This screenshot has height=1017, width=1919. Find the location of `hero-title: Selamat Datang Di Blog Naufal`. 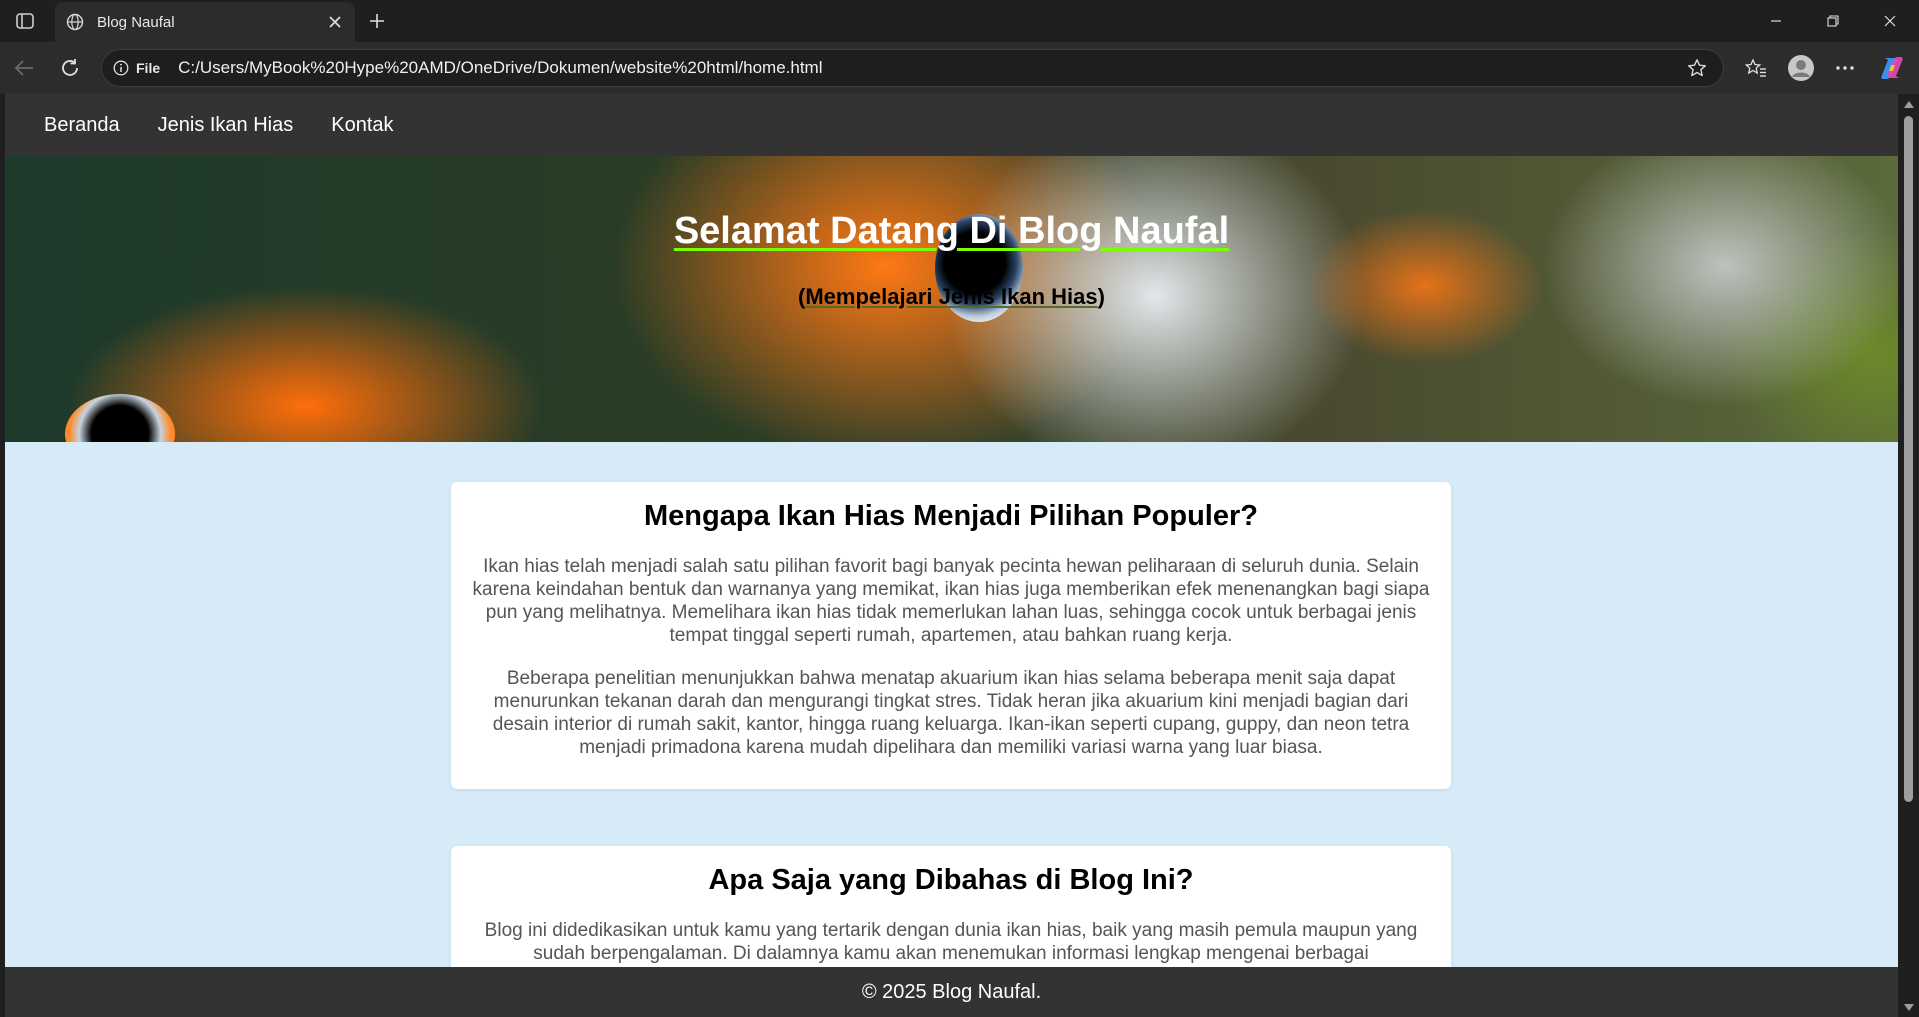

hero-title: Selamat Datang Di Blog Naufal is located at coordinates (951, 231).